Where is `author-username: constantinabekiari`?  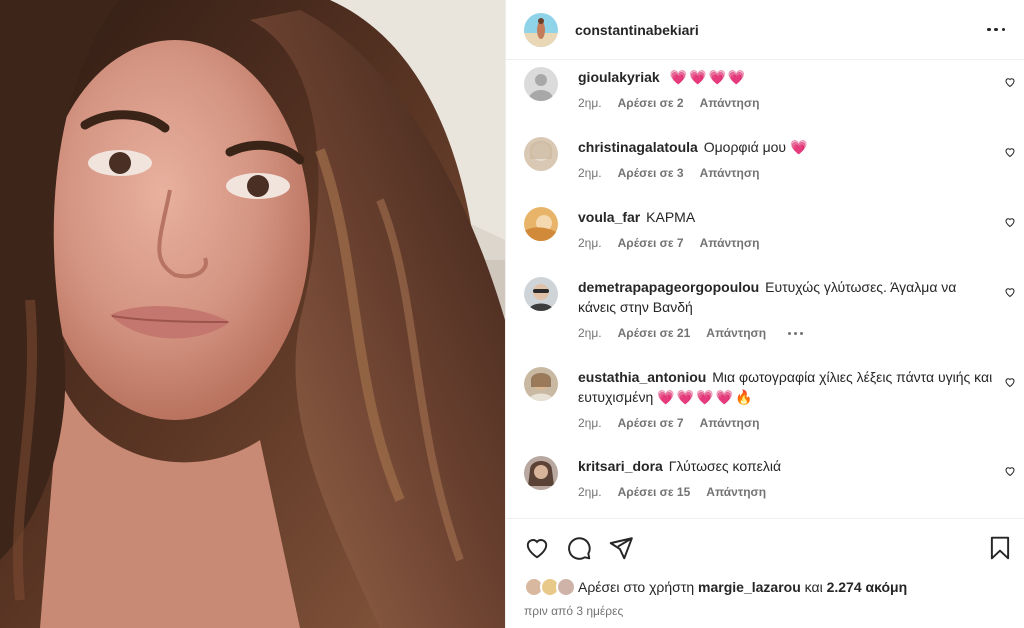 author-username: constantinabekiari is located at coordinates (779, 30).